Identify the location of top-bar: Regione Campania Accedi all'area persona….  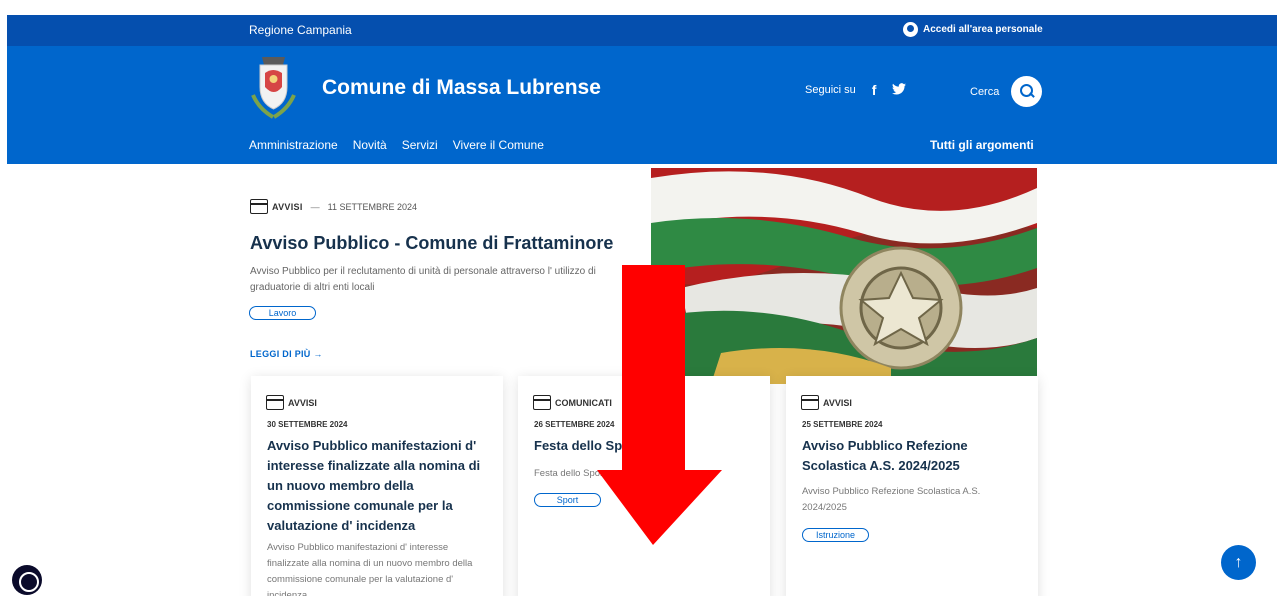
(642, 30).